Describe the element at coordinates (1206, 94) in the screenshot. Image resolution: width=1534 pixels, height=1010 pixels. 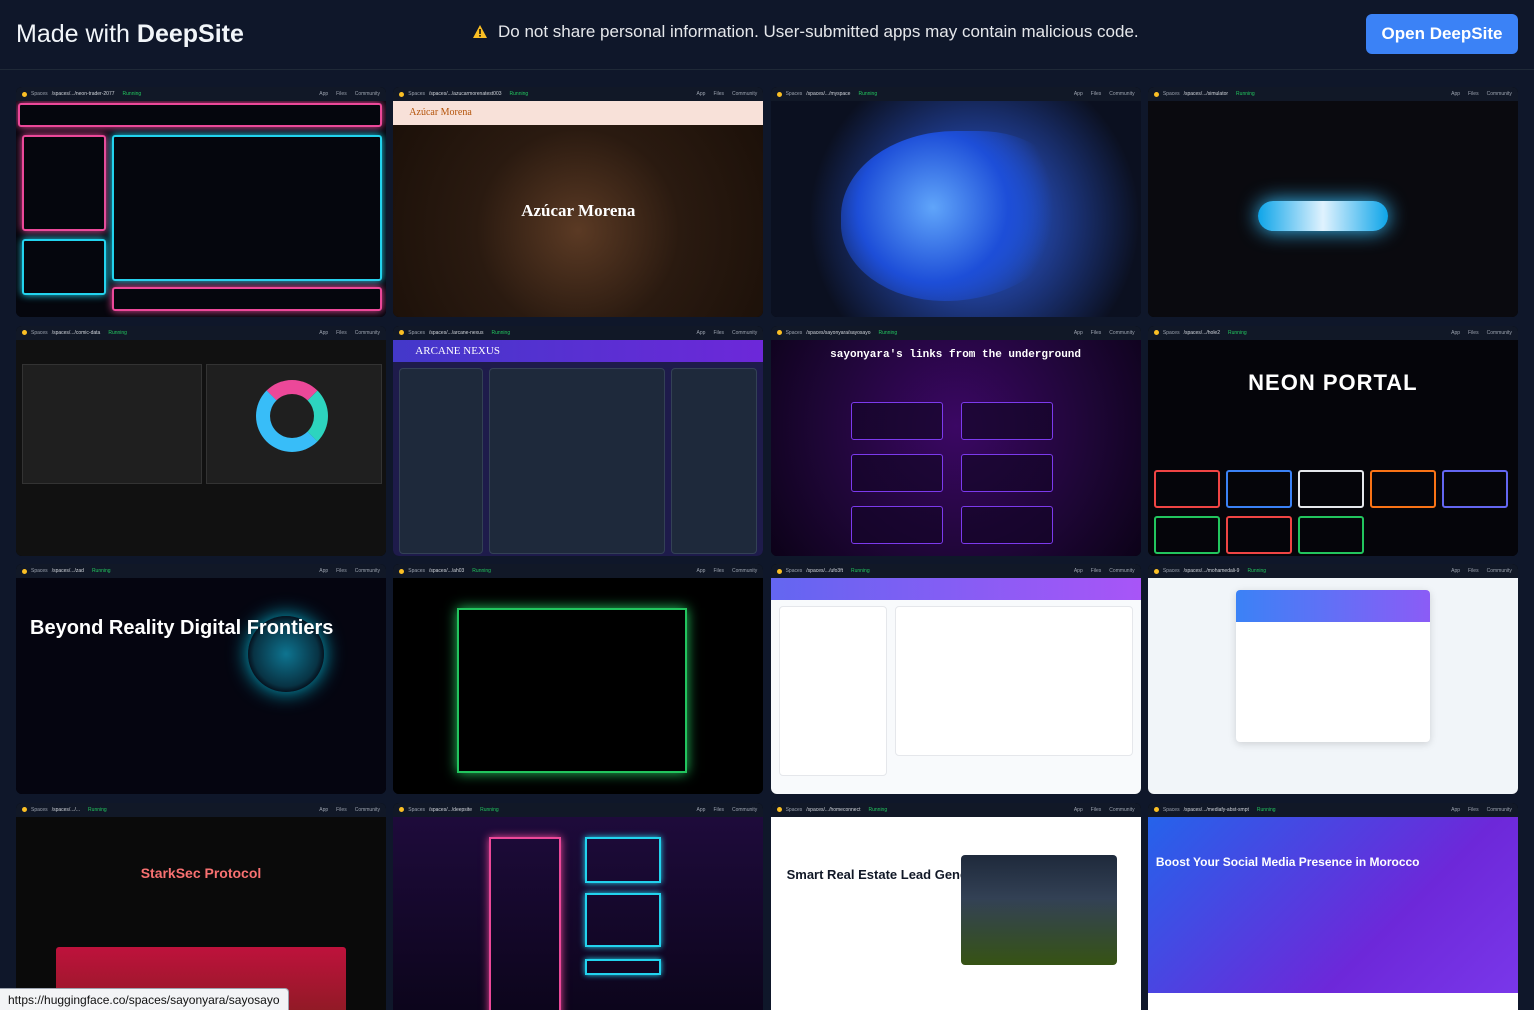
I see `space-path: /spaces/.../simulator` at that location.